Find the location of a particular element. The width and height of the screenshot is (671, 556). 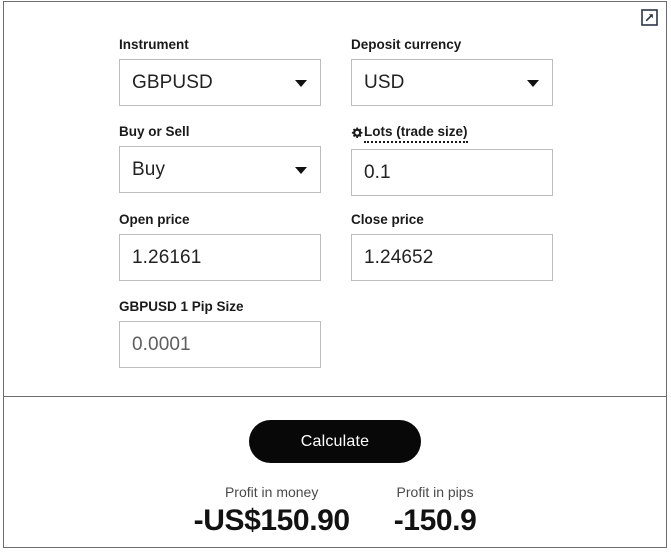

buy-or-sell-select: Buy is located at coordinates (220, 169).